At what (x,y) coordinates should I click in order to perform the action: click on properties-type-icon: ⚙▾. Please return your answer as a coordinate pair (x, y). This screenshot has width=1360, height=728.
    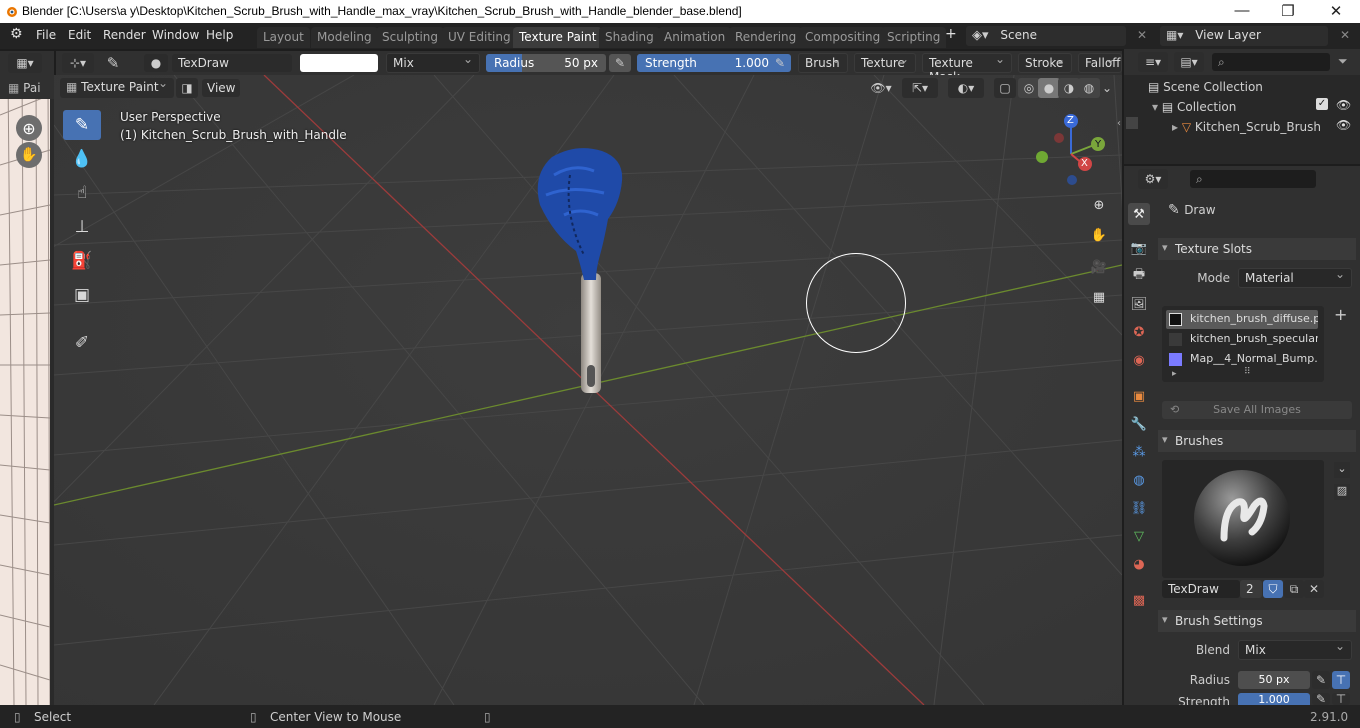
    Looking at the image, I should click on (1153, 179).